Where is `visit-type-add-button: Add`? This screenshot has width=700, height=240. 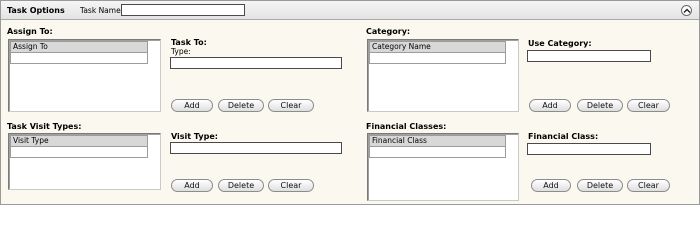 visit-type-add-button: Add is located at coordinates (192, 185).